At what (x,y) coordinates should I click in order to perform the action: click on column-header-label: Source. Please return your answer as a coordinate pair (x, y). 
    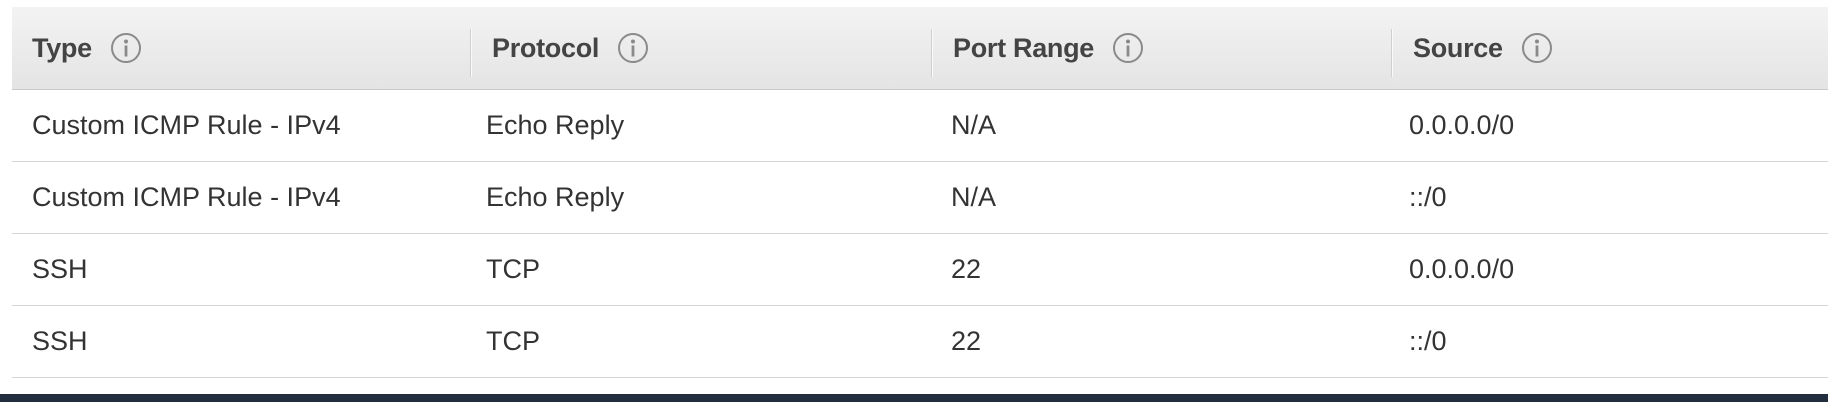
    Looking at the image, I should click on (1458, 47).